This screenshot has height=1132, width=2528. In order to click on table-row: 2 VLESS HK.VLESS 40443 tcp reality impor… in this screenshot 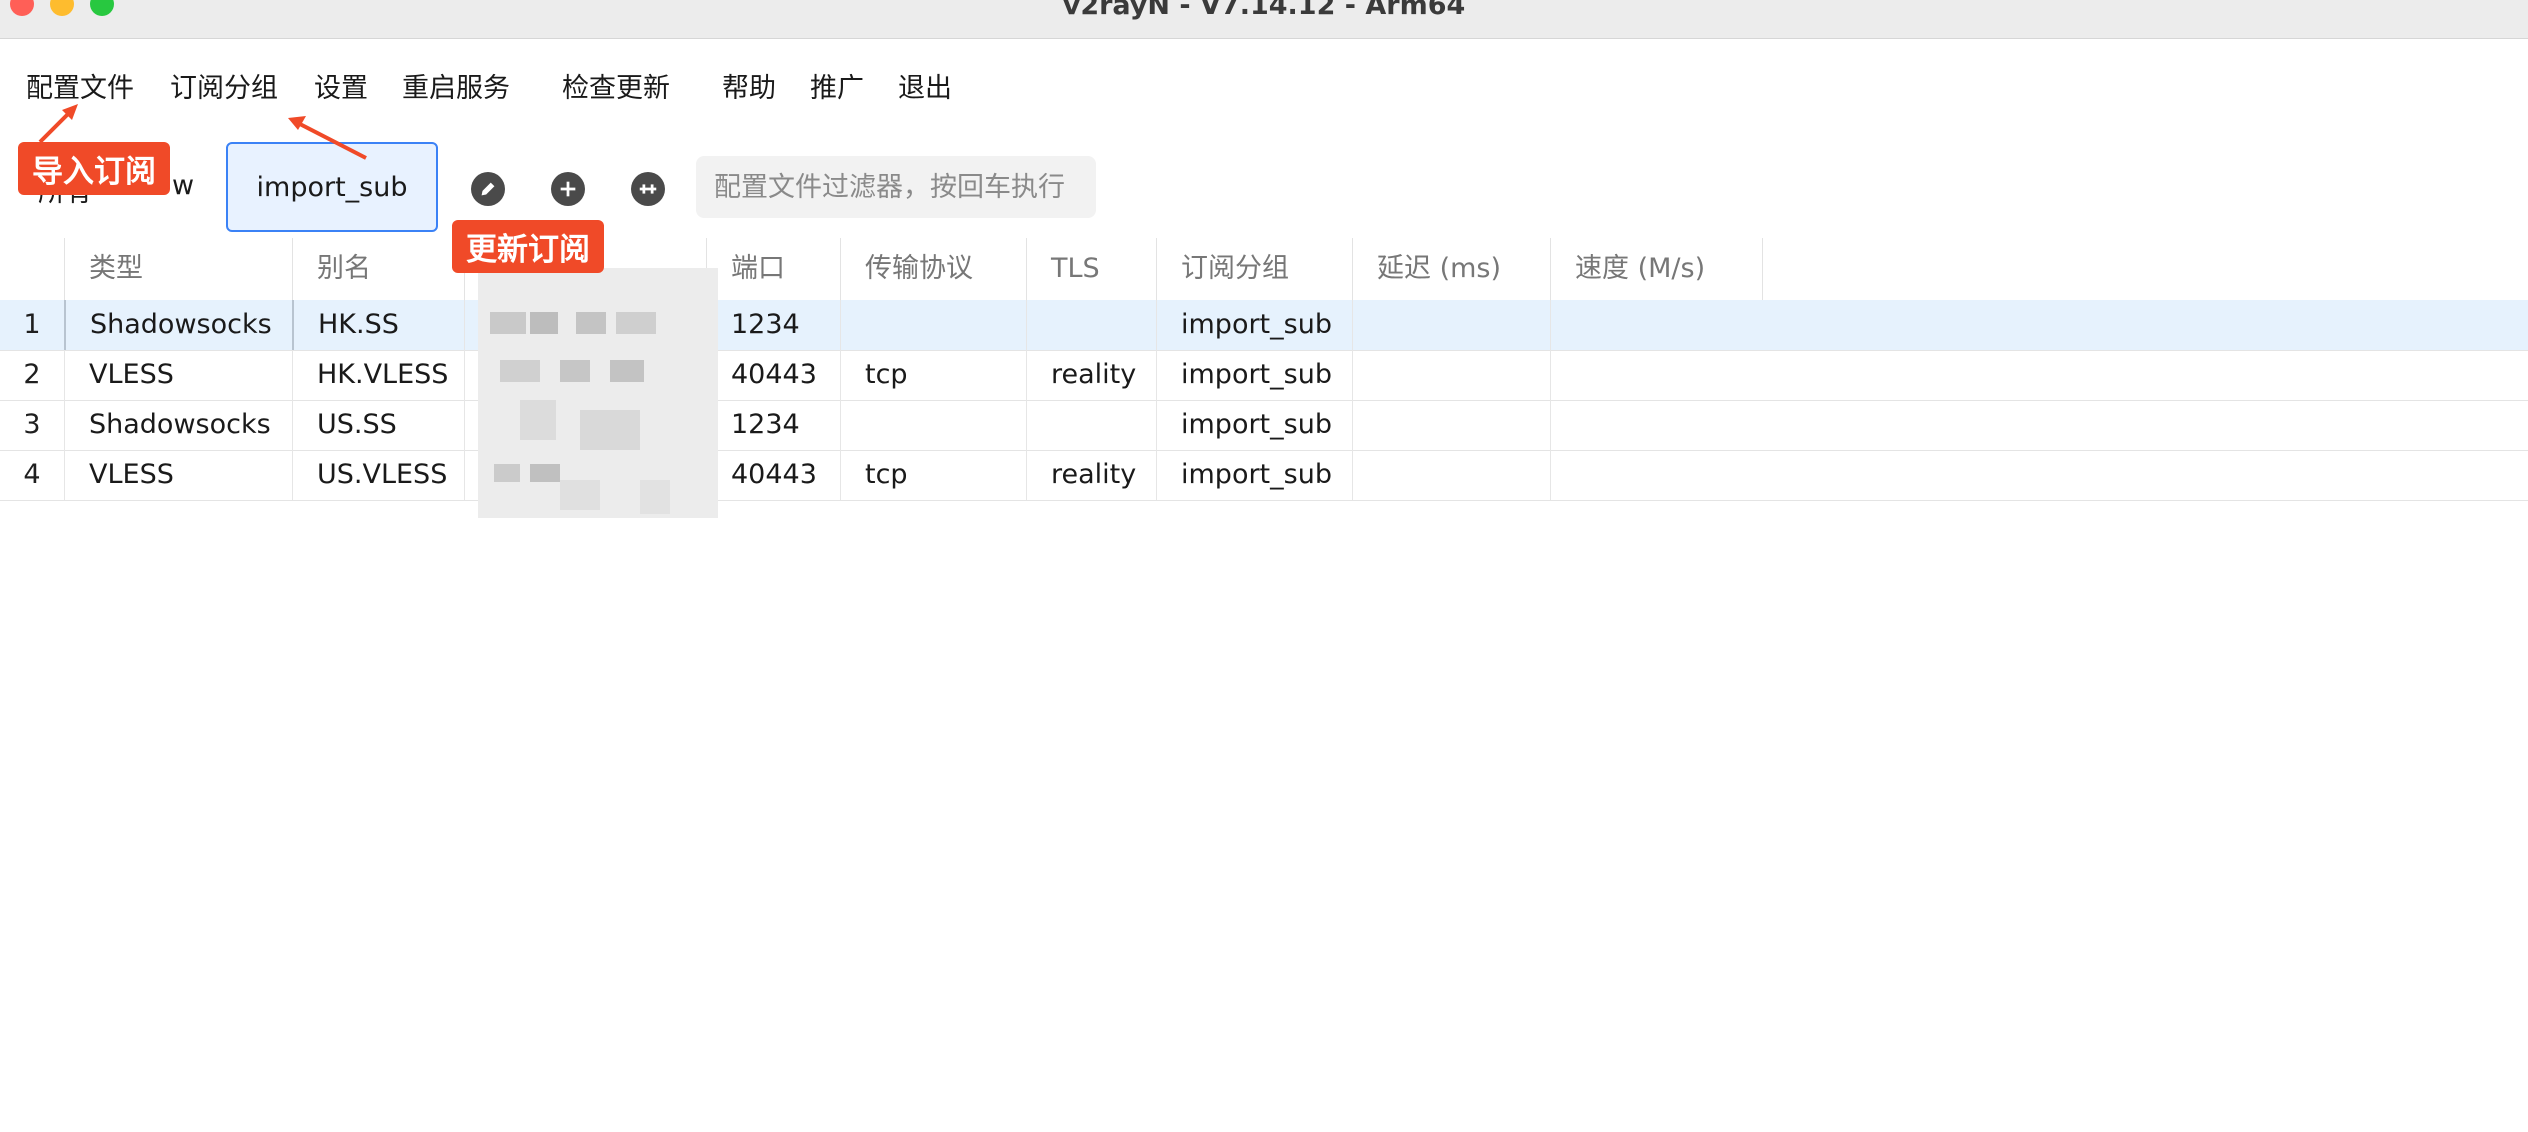, I will do `click(1264, 375)`.